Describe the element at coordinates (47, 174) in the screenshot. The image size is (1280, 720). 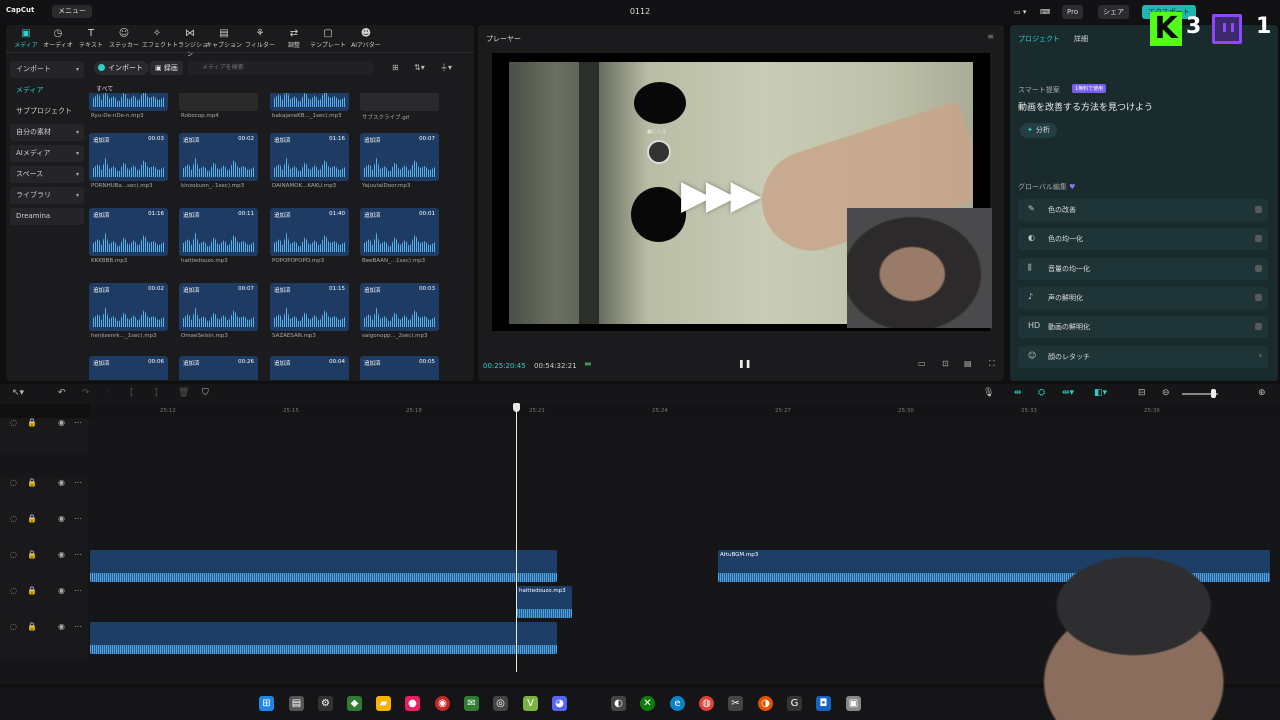
I see `sidebar-item-5: スペース ▾` at that location.